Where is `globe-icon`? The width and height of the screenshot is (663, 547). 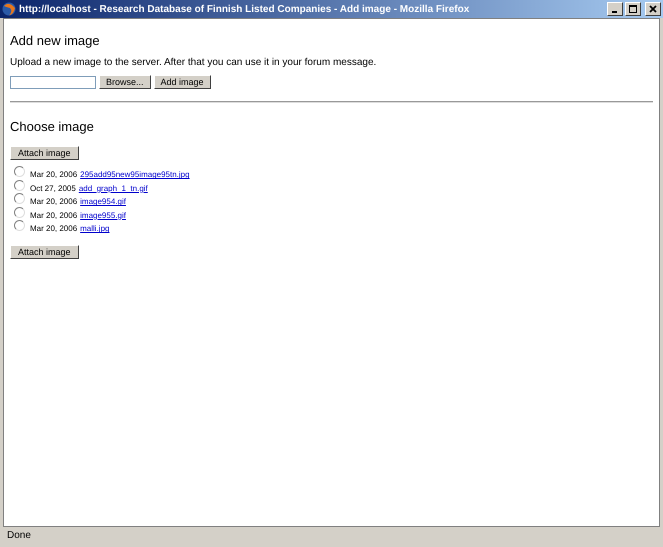 globe-icon is located at coordinates (9, 9).